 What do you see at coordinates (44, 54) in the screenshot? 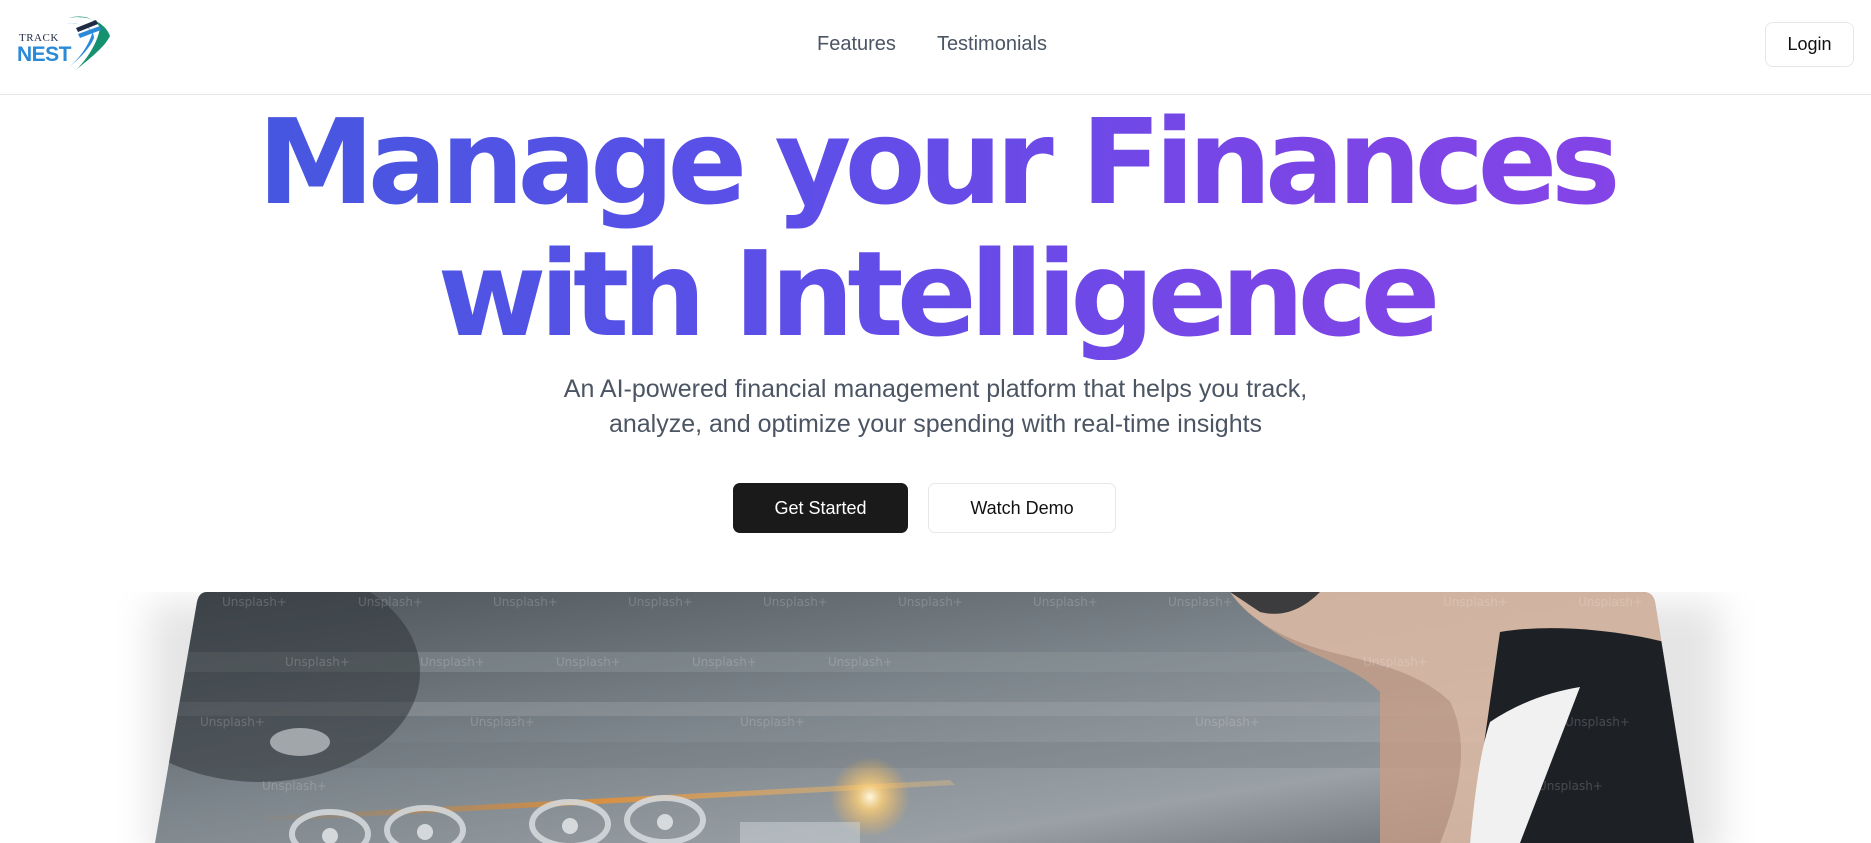
I see `logo-text-nest: NEST` at bounding box center [44, 54].